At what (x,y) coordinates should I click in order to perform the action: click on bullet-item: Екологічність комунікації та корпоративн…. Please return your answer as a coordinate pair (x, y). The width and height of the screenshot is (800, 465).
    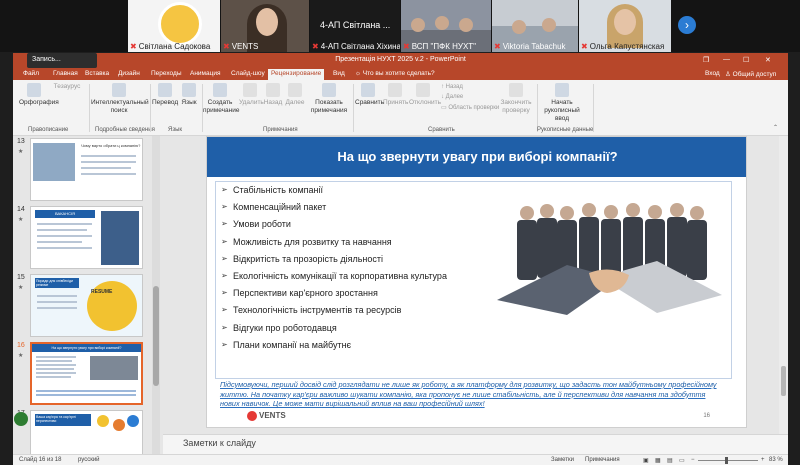
    Looking at the image, I should click on (366, 279).